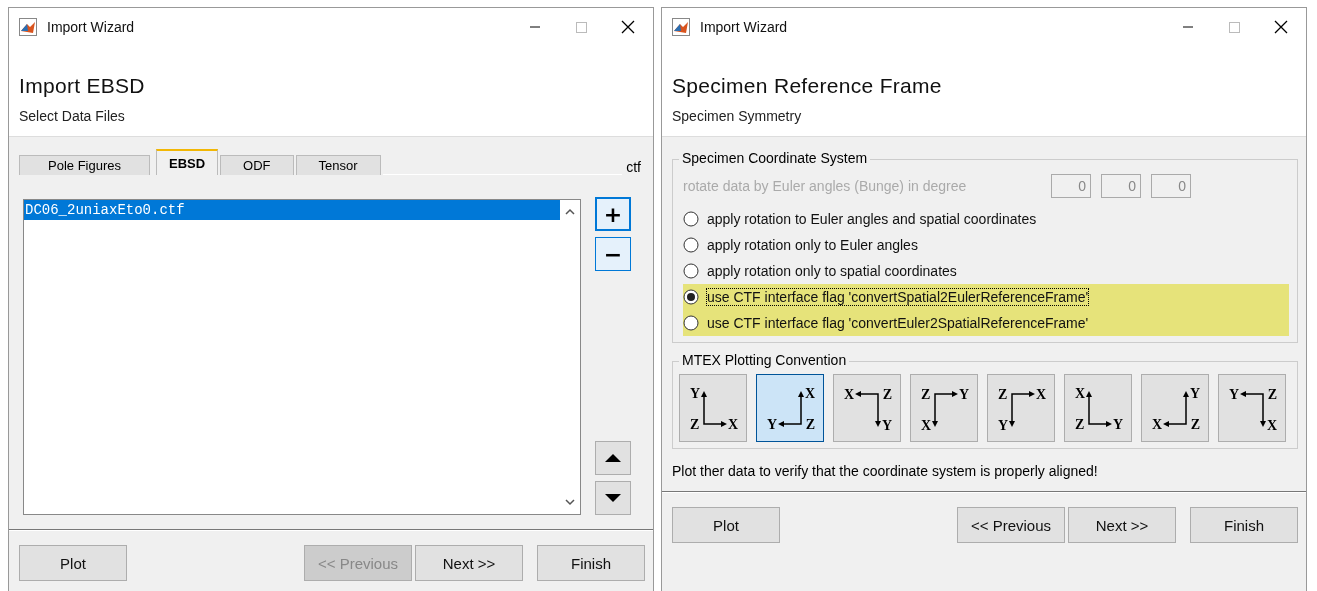 Image resolution: width=1317 pixels, height=591 pixels. Describe the element at coordinates (570, 502) in the screenshot. I see `scroll-down-icon` at that location.